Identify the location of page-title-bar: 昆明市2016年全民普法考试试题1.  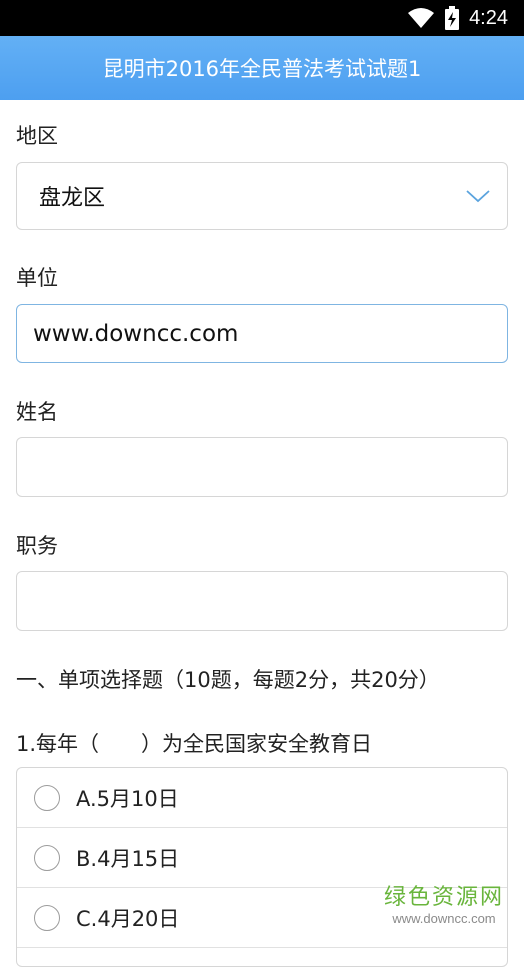
(262, 68).